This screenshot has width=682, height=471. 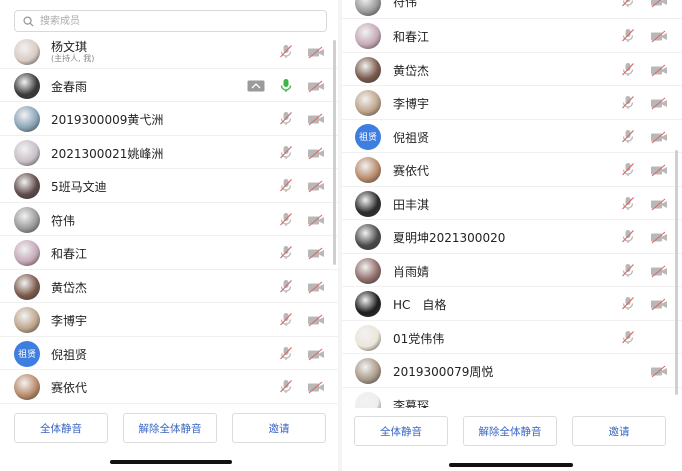 What do you see at coordinates (449, 238) in the screenshot?
I see `member-name: 夏明坤2021300020` at bounding box center [449, 238].